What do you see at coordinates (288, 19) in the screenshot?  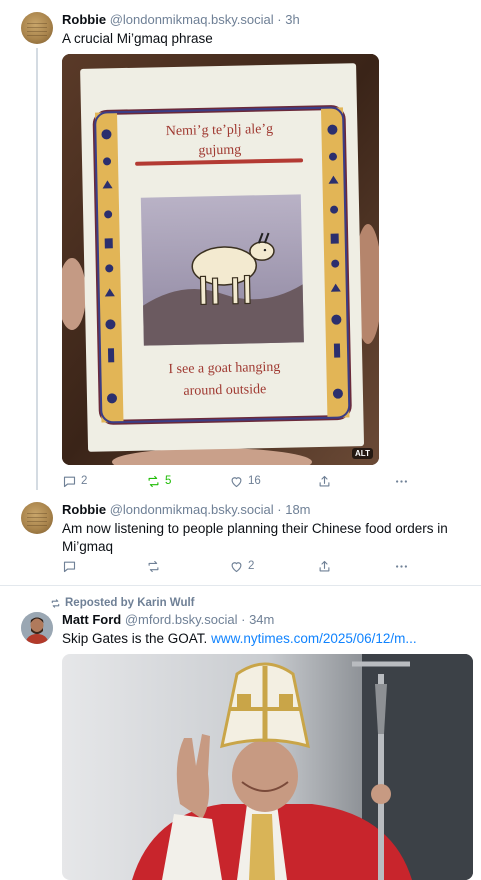 I see `post-time: · 3h` at bounding box center [288, 19].